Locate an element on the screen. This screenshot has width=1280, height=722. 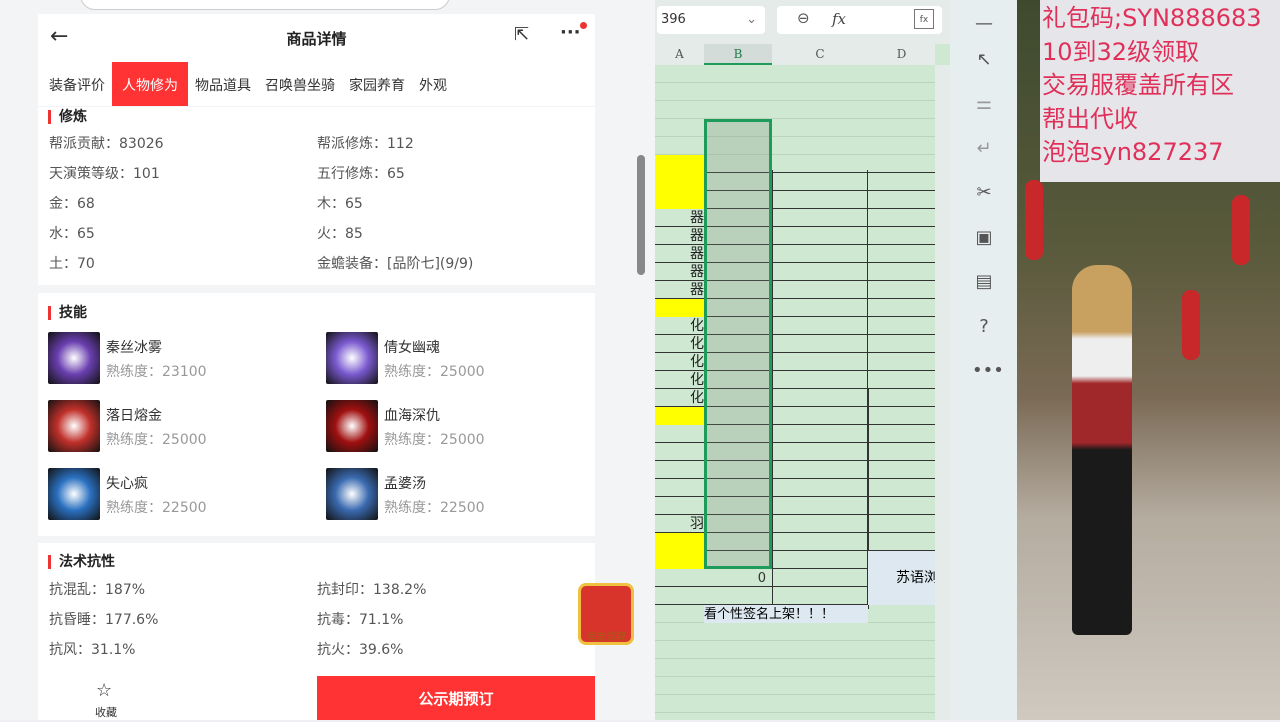
tab-character: 人物修为 is located at coordinates (150, 84).